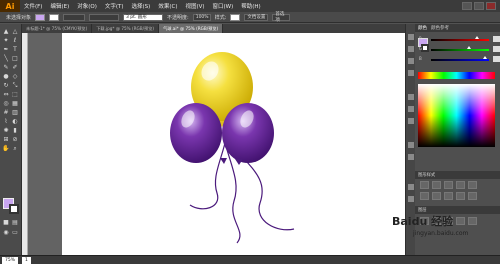 The width and height of the screenshot is (500, 264). Describe the element at coordinates (14, 209) in the screenshot. I see `stroke-swatch` at that location.